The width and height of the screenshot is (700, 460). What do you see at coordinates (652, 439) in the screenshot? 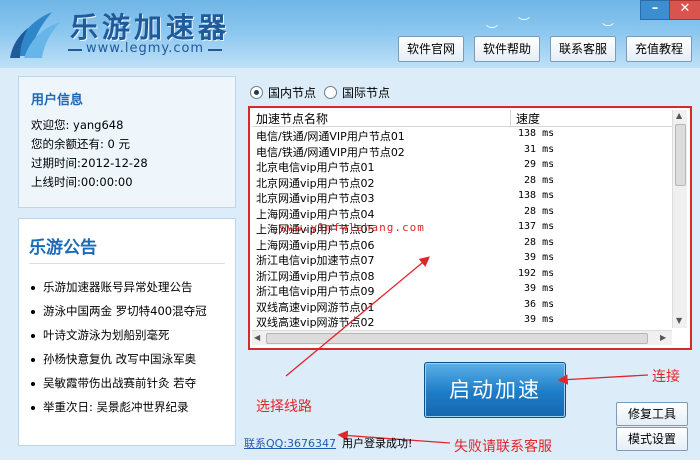
I see `mode-settings-button: 模式设置` at bounding box center [652, 439].